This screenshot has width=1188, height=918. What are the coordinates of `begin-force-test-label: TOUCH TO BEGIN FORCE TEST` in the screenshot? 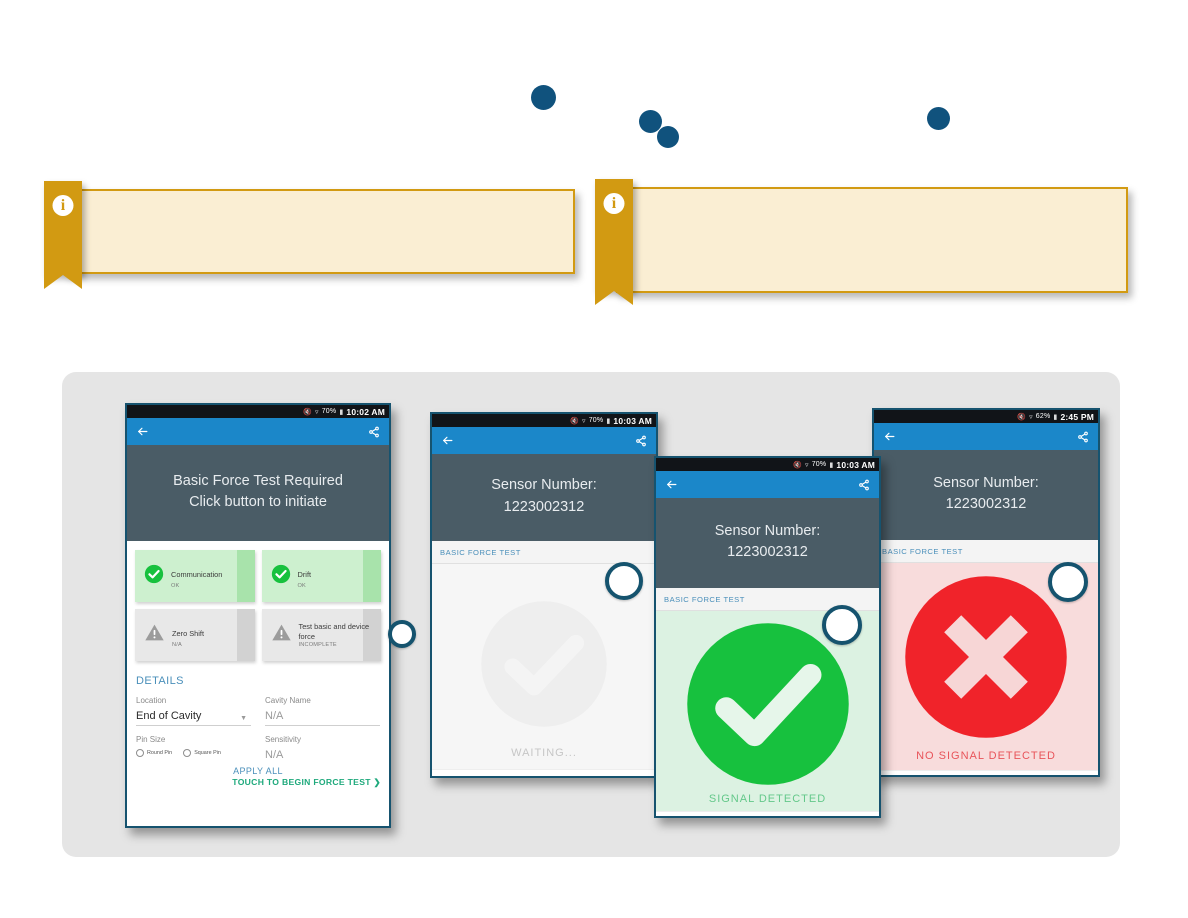 It's located at (301, 782).